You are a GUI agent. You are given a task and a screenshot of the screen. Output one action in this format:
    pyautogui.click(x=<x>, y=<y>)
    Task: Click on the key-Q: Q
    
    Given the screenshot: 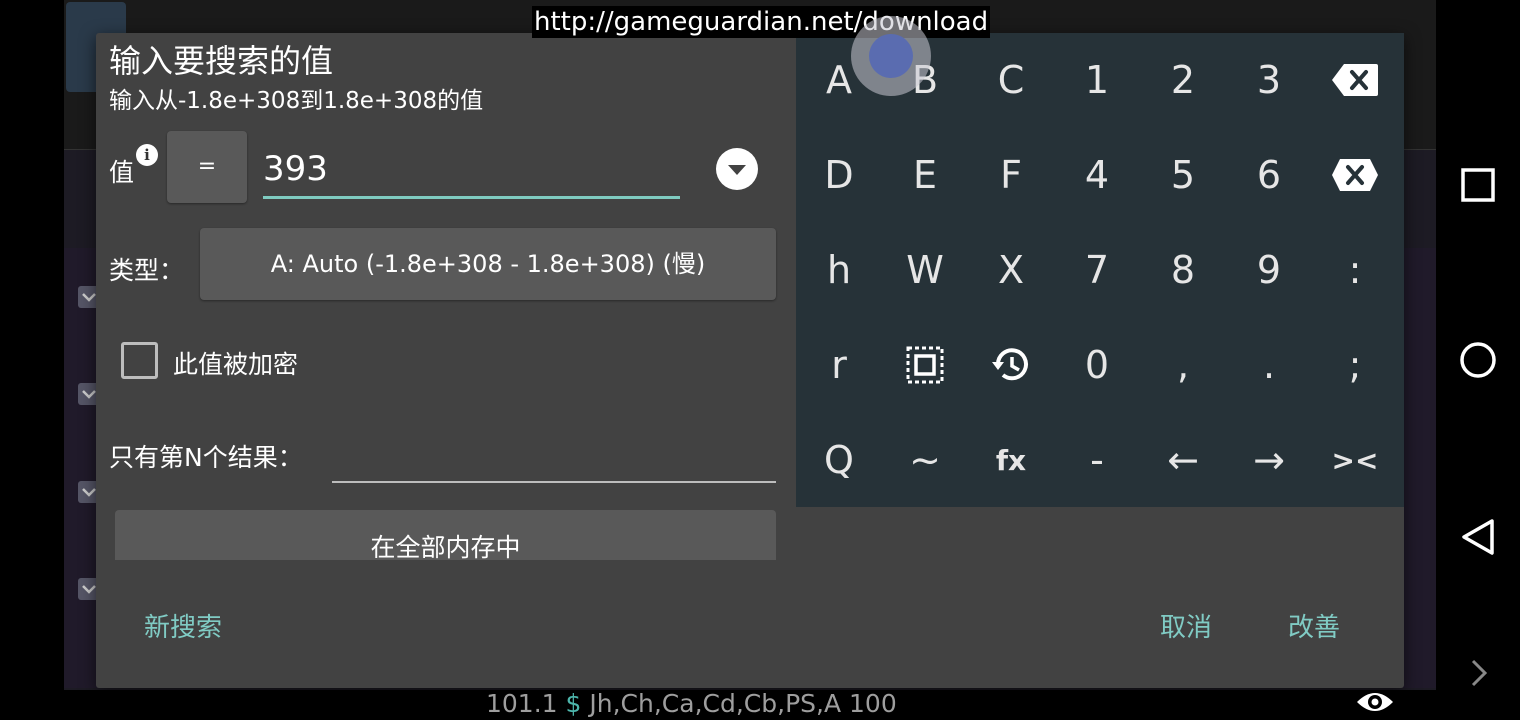 What is the action you would take?
    pyautogui.click(x=839, y=460)
    